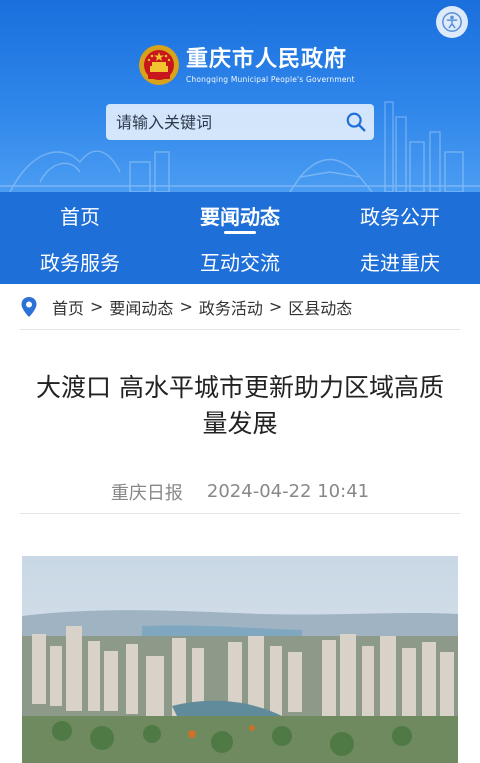  I want to click on nav-item-about-chongqing: 走进重庆, so click(400, 261).